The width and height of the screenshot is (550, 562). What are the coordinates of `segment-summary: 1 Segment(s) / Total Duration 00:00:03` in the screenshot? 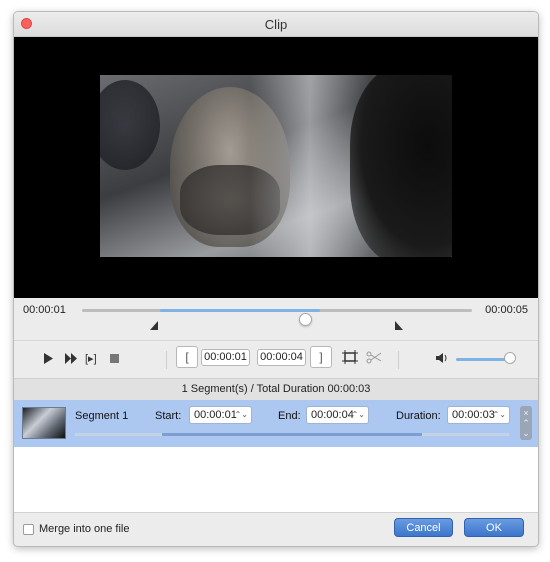 It's located at (276, 389).